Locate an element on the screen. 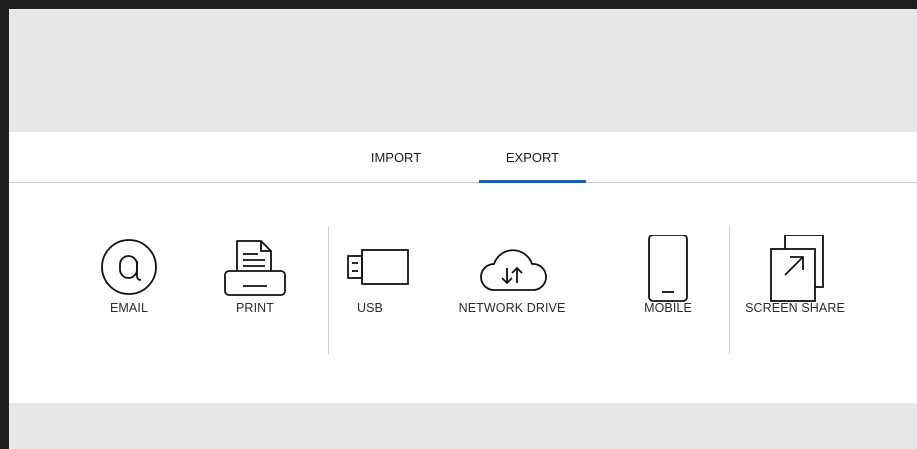  tab-export: EXPORT is located at coordinates (532, 157).